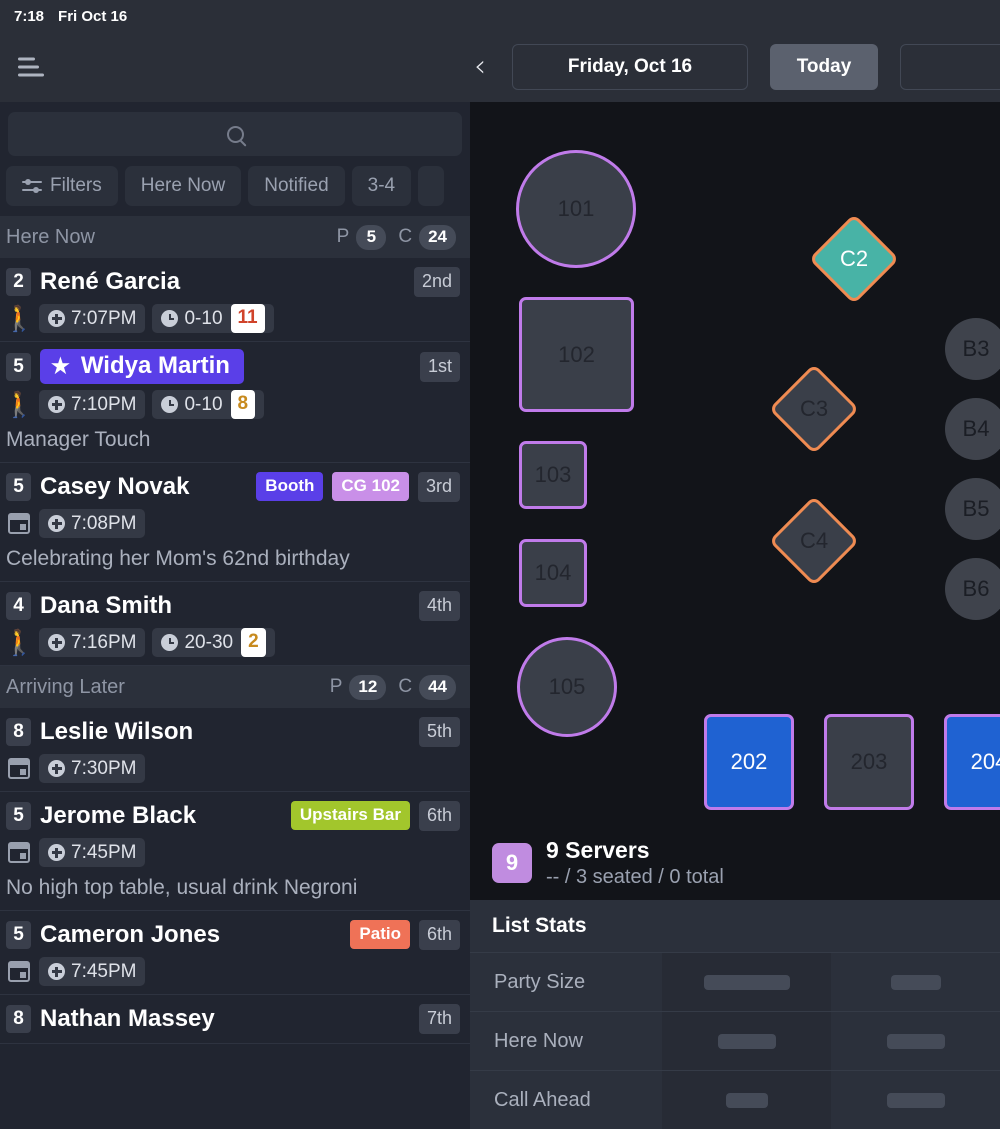  I want to click on reservation-note: No high top table, usual drink Negroni, so click(182, 887).